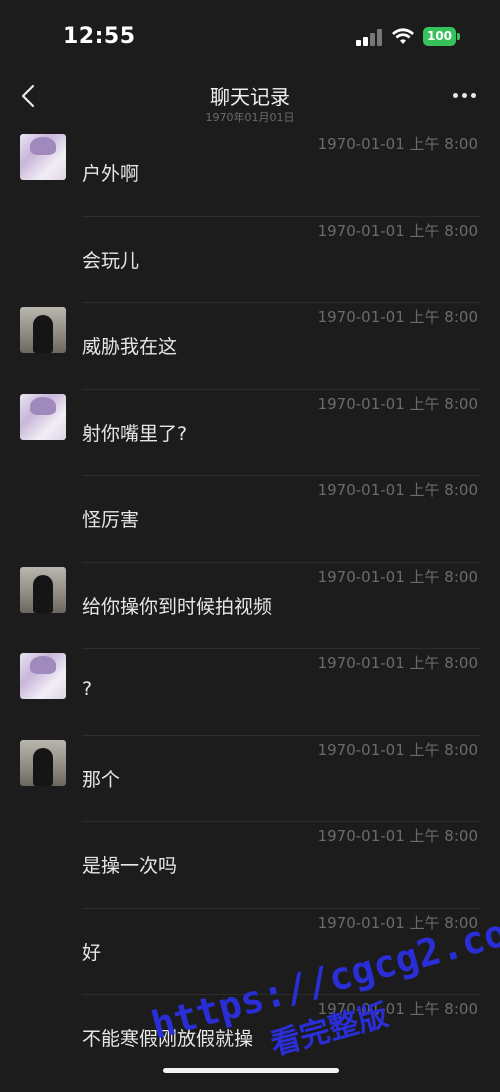 The width and height of the screenshot is (500, 1092). What do you see at coordinates (250, 37) in the screenshot?
I see `status-bar: 12:55 100` at bounding box center [250, 37].